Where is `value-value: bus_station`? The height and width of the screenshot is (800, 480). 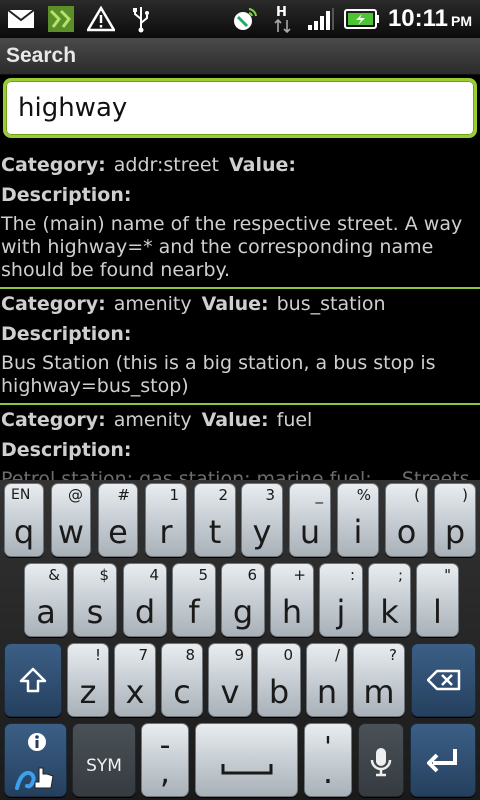
value-value: bus_station is located at coordinates (331, 304).